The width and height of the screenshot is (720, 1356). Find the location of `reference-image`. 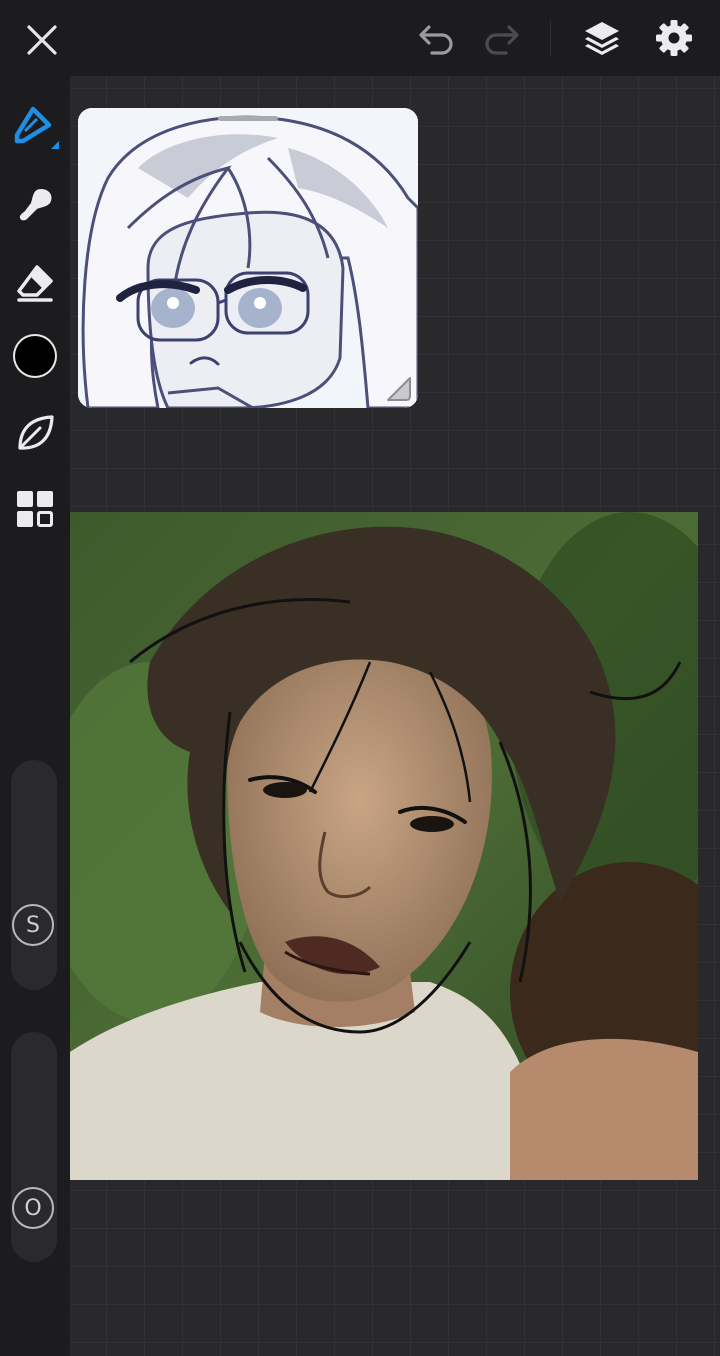

reference-image is located at coordinates (248, 258).